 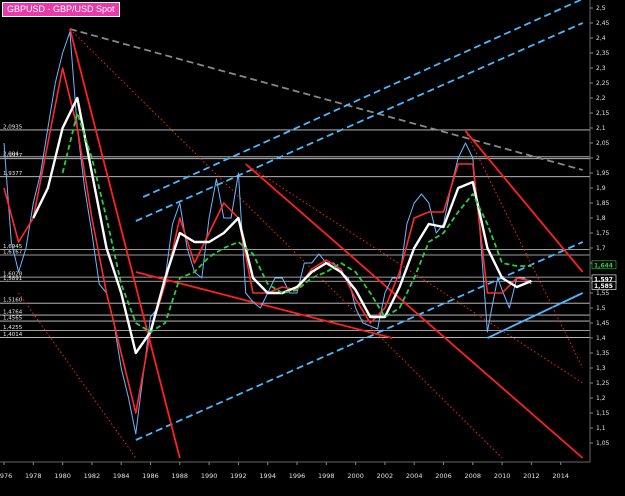 What do you see at coordinates (603, 265) in the screenshot?
I see `price-badge-label: 1,644` at bounding box center [603, 265].